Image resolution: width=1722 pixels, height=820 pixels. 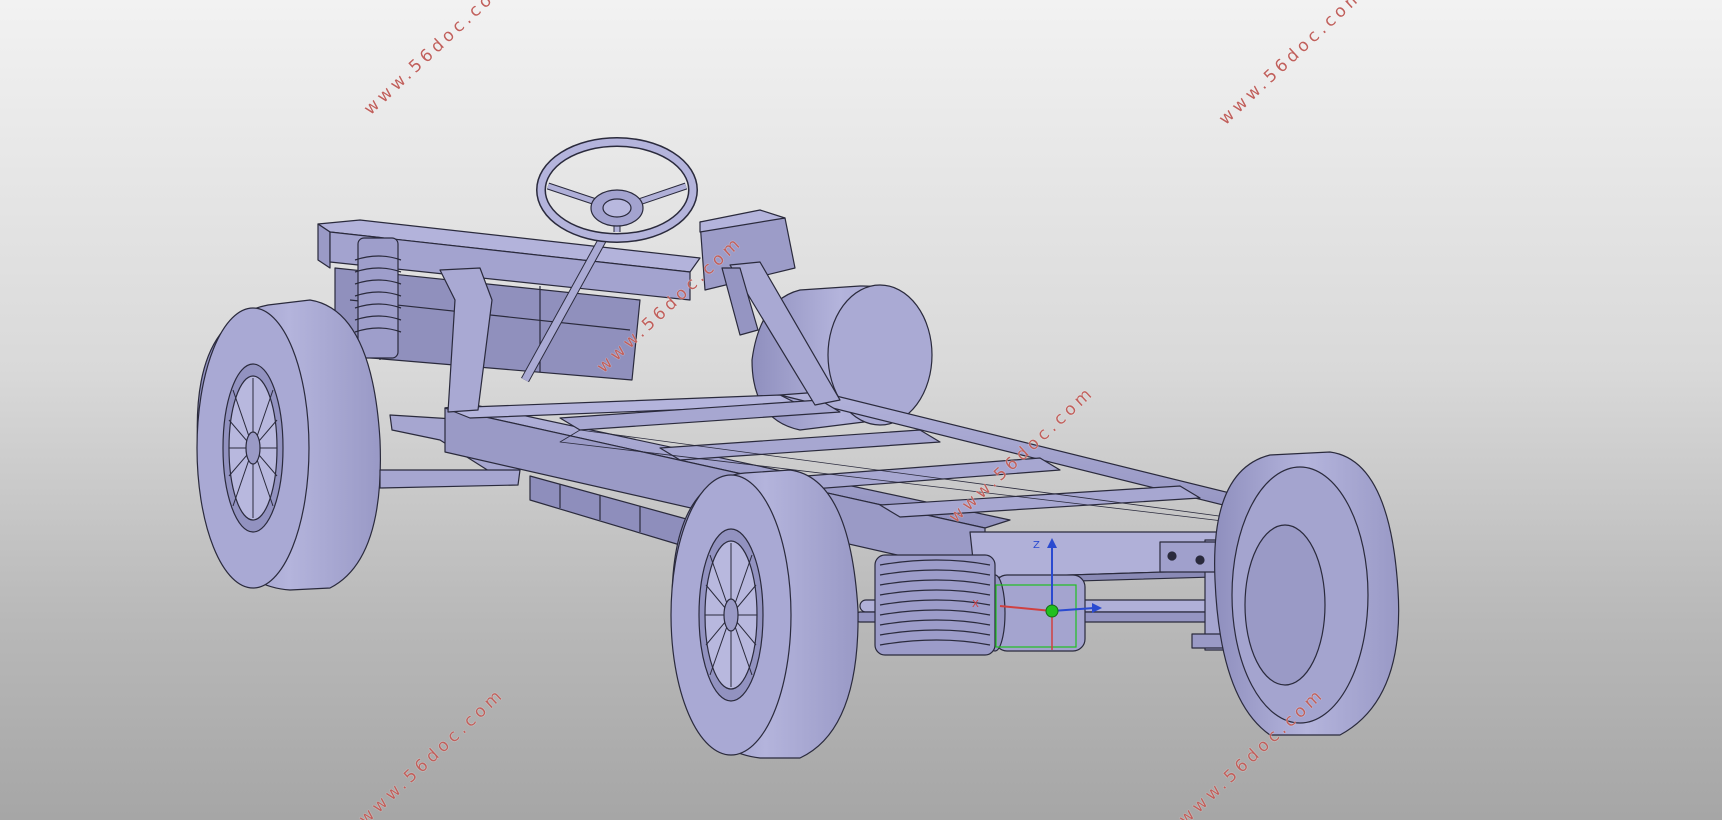 I want to click on triad-x-label: X, so click(x=975, y=604).